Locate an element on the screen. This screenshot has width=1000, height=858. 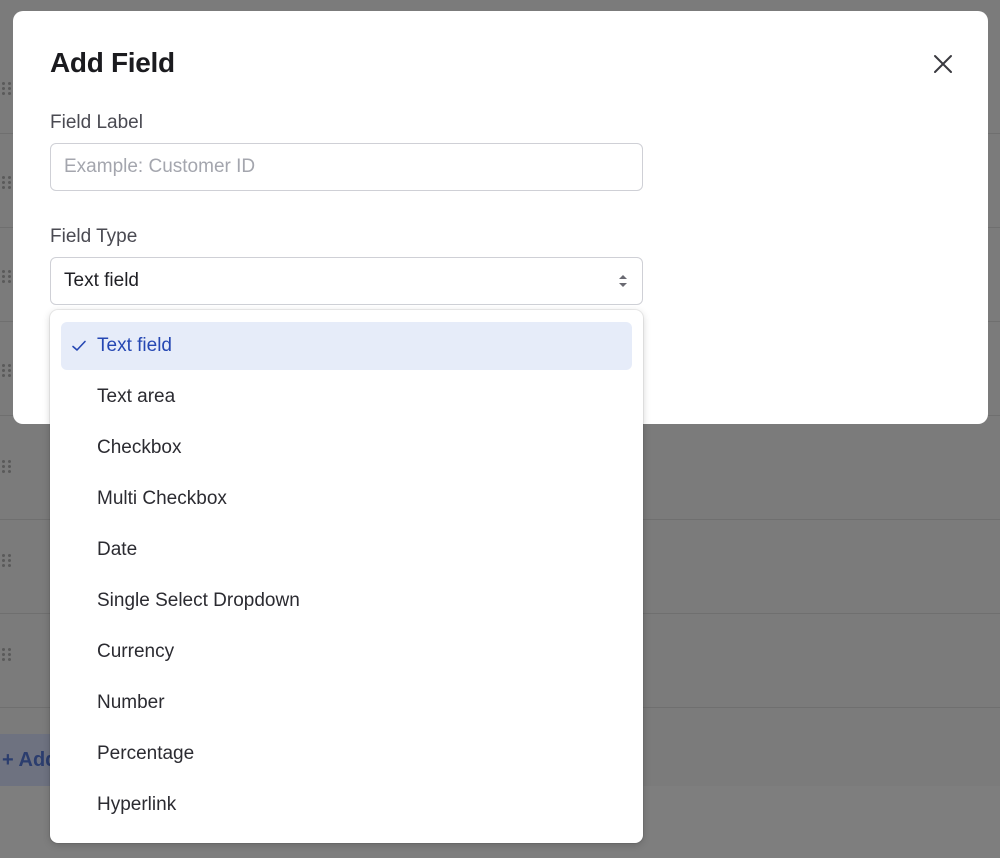
dropdown-option-date: Date is located at coordinates (346, 550).